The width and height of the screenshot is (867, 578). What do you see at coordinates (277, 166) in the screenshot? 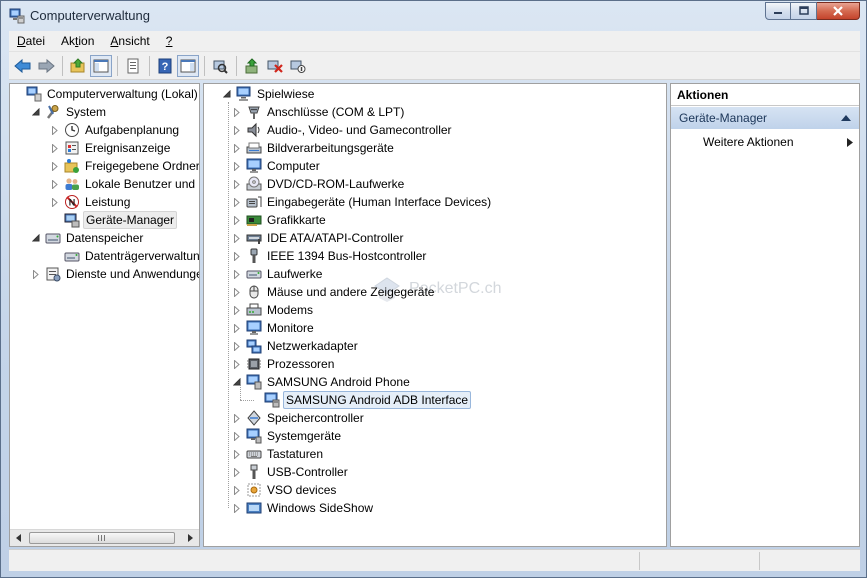
I see `device-category: Computer` at bounding box center [277, 166].